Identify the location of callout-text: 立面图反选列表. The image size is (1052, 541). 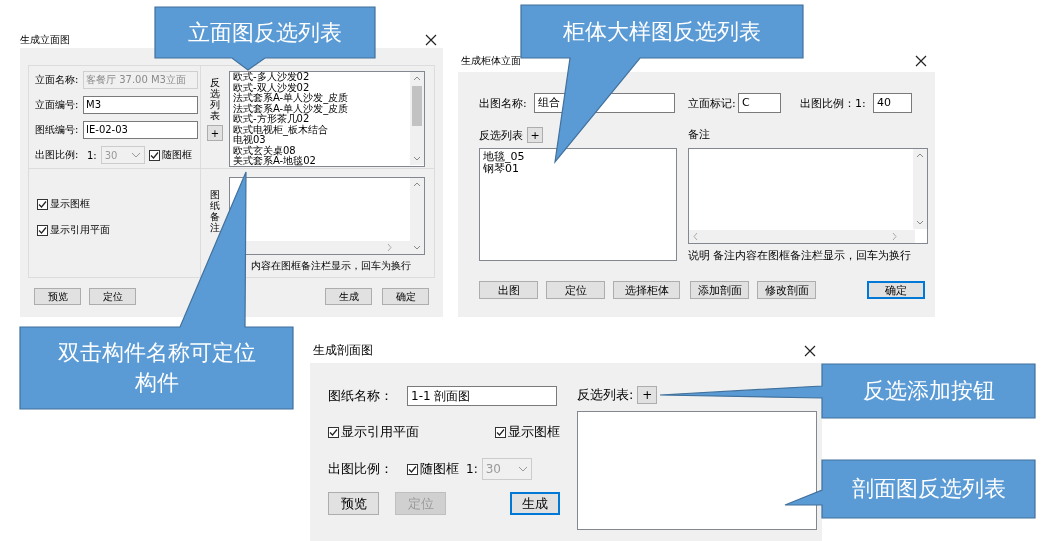
(265, 32).